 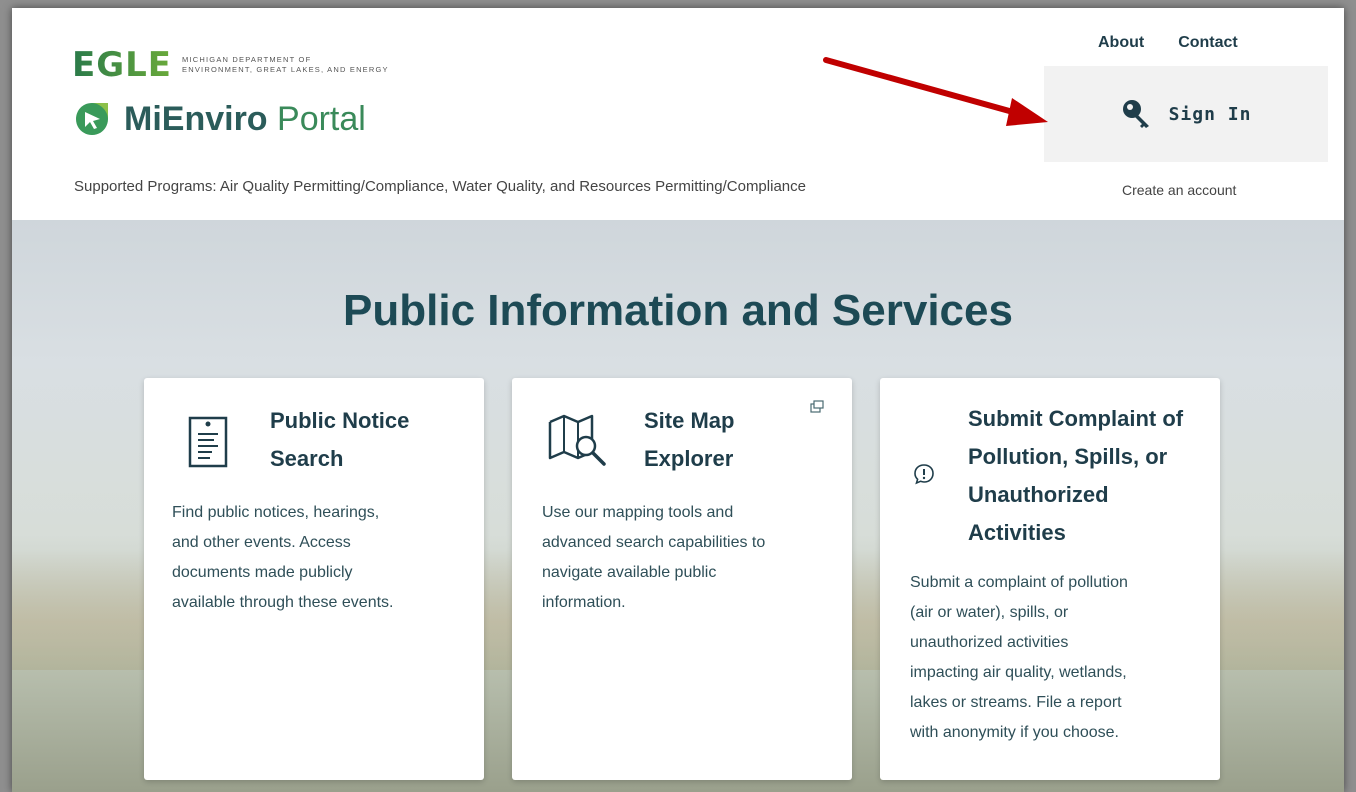 I want to click on card-title-line: Submit Complaint of, so click(x=1076, y=418).